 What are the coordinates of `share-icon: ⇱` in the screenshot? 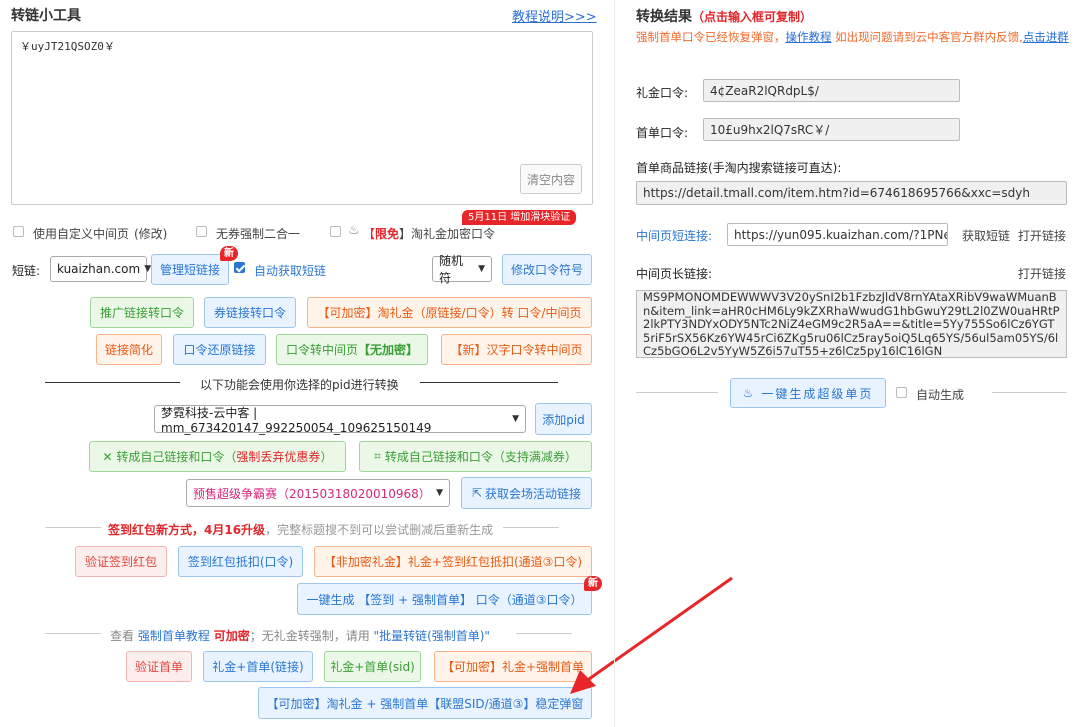 It's located at (477, 493).